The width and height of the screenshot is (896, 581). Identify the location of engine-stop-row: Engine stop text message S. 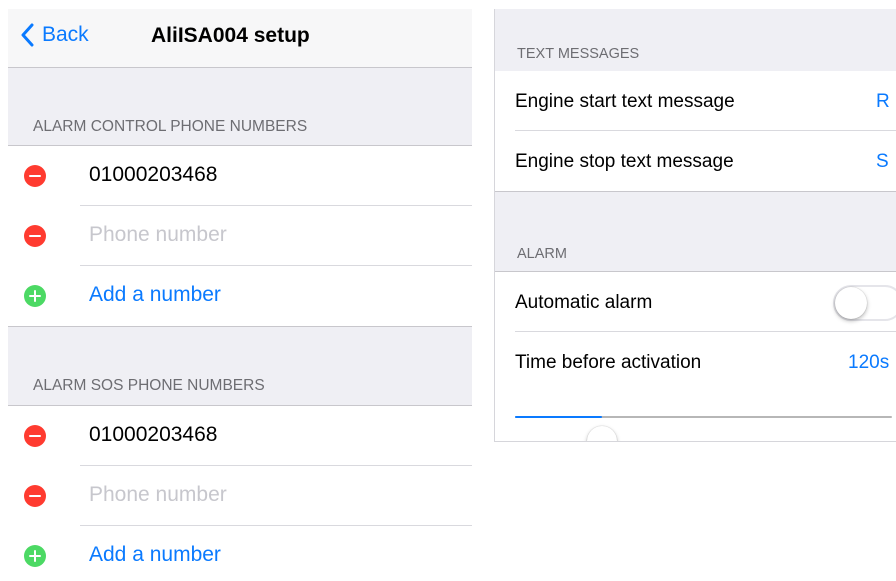
(695, 161).